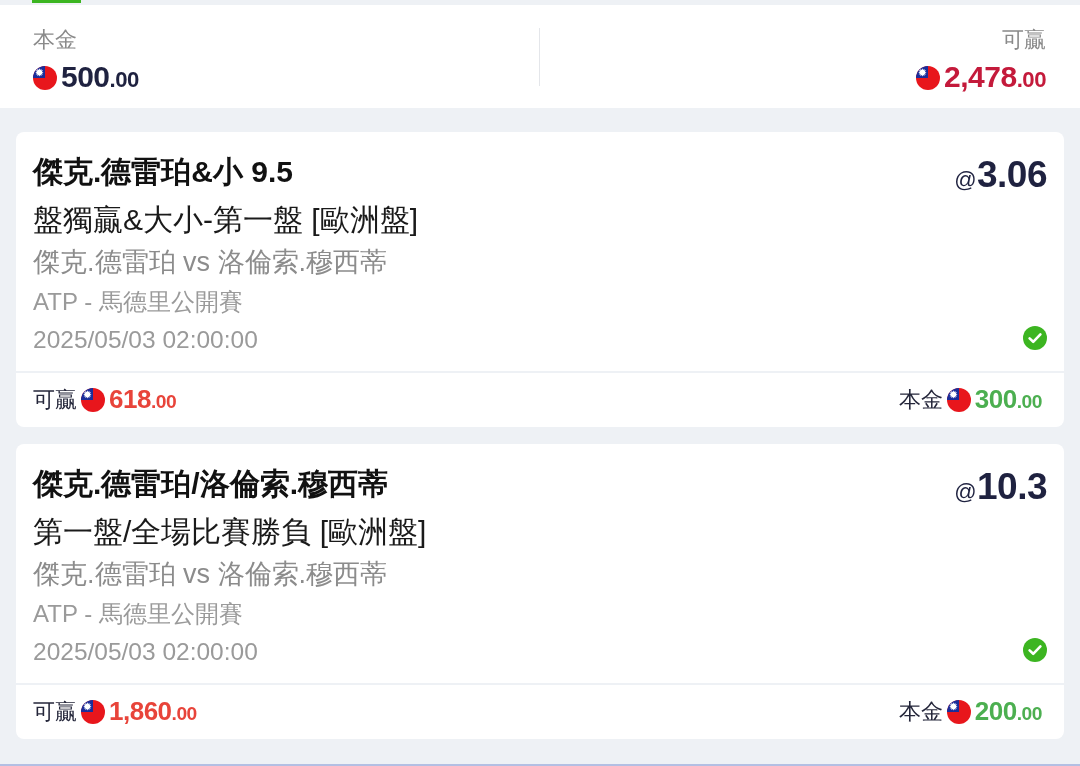 The width and height of the screenshot is (1080, 766). Describe the element at coordinates (230, 532) in the screenshot. I see `market-name: 第一盤/全場比賽勝負 [歐洲盤]` at that location.